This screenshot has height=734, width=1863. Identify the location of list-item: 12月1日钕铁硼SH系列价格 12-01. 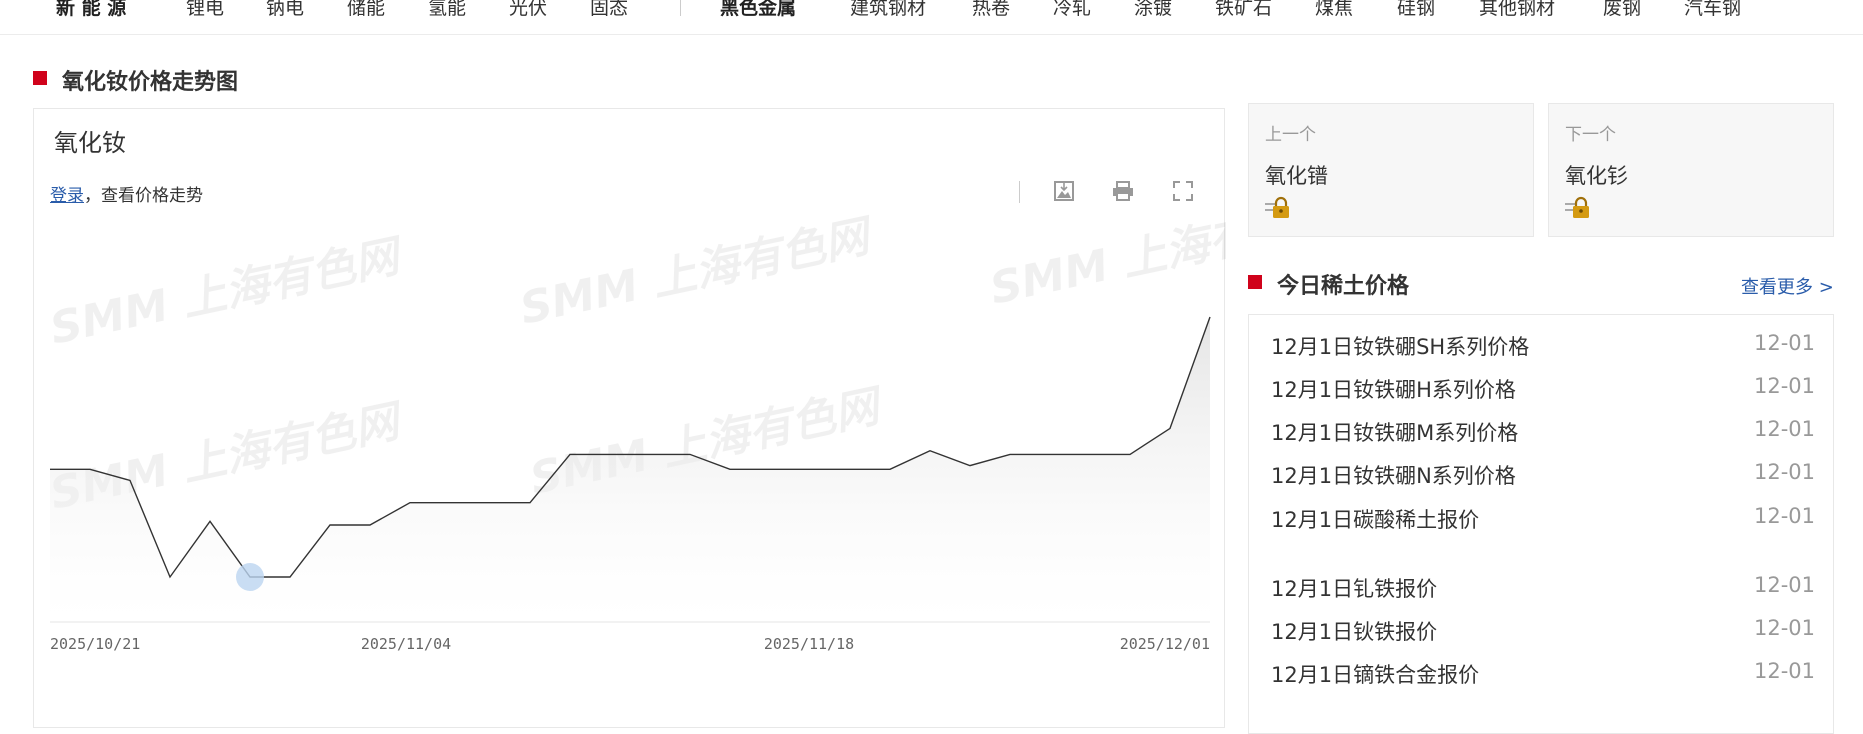
(1543, 348).